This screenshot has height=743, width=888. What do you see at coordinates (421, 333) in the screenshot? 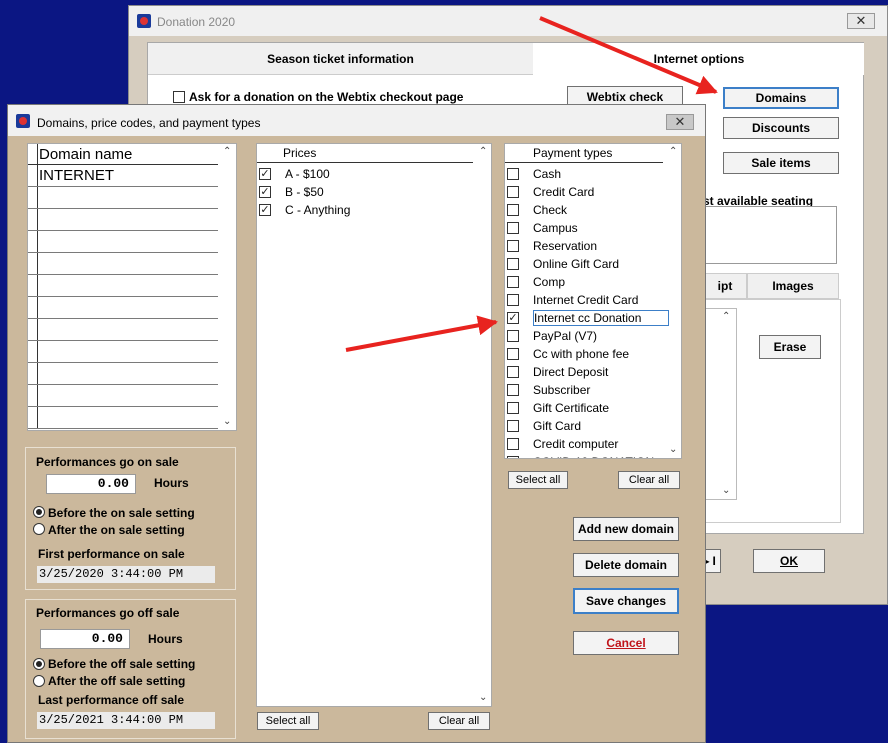
I see `arrow-to-donation-payment` at bounding box center [421, 333].